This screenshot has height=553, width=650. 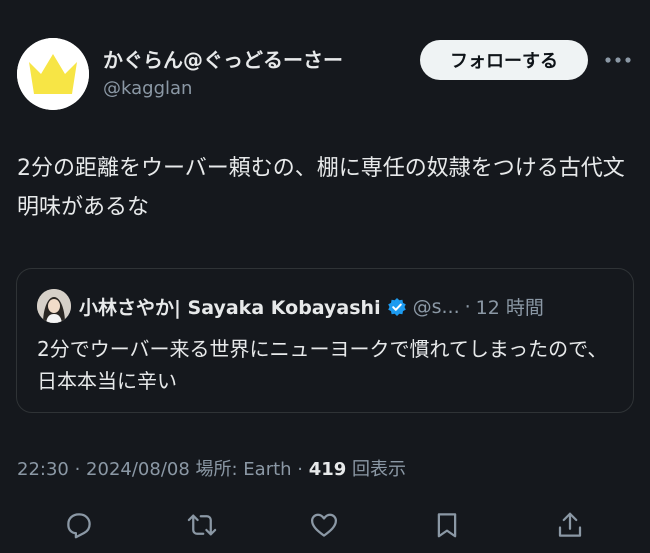 I want to click on tweet-time: 22:30, so click(x=43, y=469).